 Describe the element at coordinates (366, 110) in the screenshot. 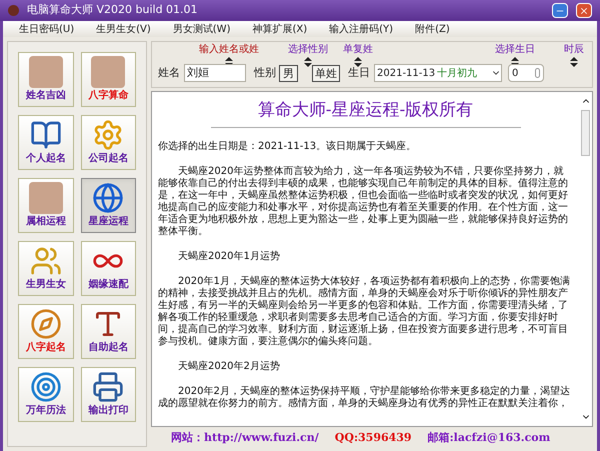

I see `content-title: 算命大师-星座运程-版权所有` at that location.